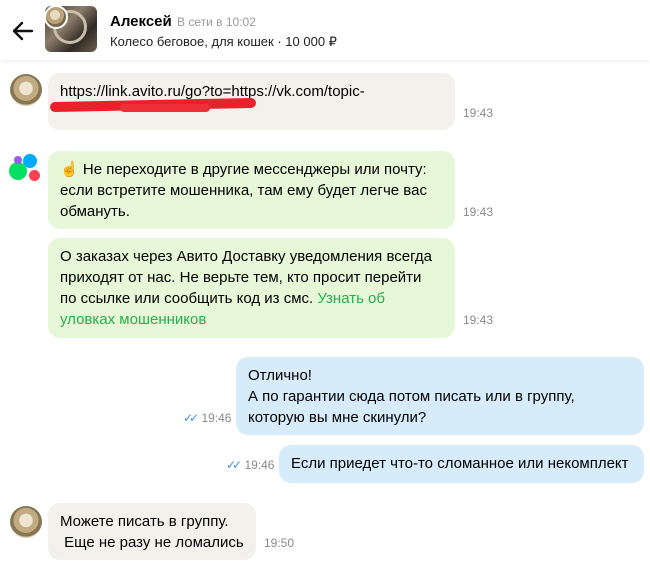  What do you see at coordinates (192, 41) in the screenshot?
I see `item-title: Колесо беговое, для кошек` at bounding box center [192, 41].